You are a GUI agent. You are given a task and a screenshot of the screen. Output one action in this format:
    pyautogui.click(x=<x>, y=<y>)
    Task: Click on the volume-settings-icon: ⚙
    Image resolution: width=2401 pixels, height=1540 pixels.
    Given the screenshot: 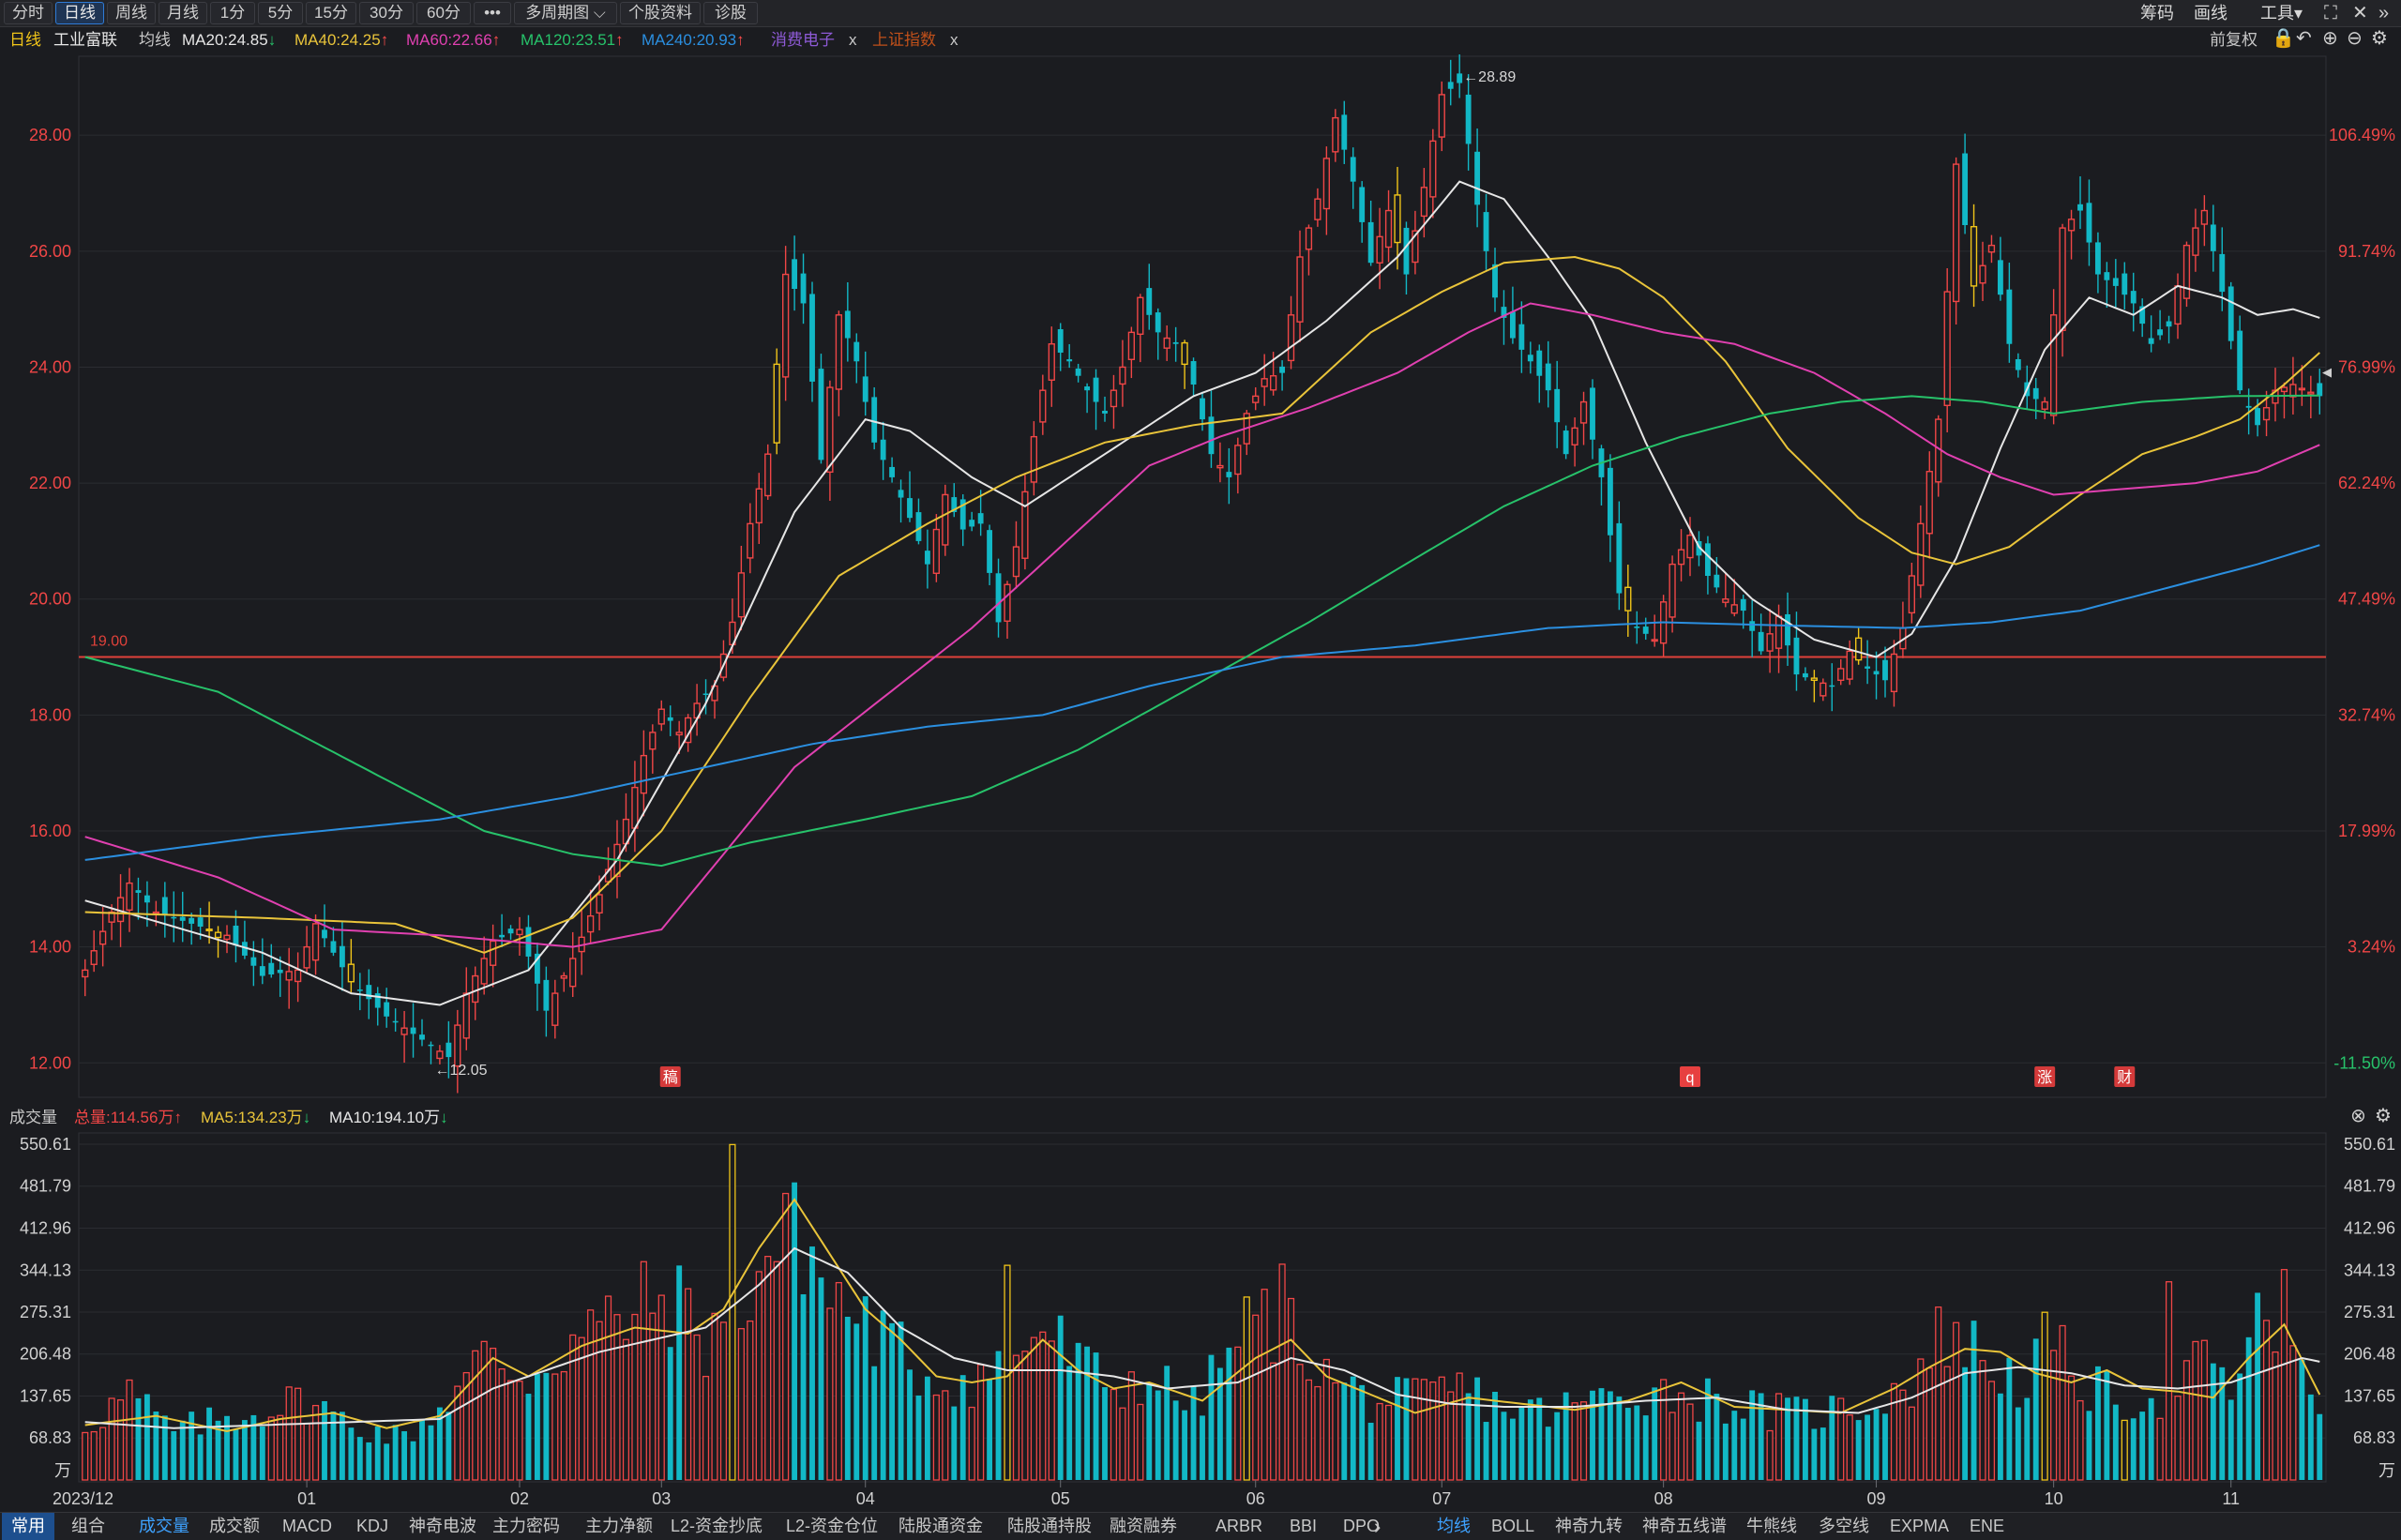 What is the action you would take?
    pyautogui.click(x=2383, y=1116)
    